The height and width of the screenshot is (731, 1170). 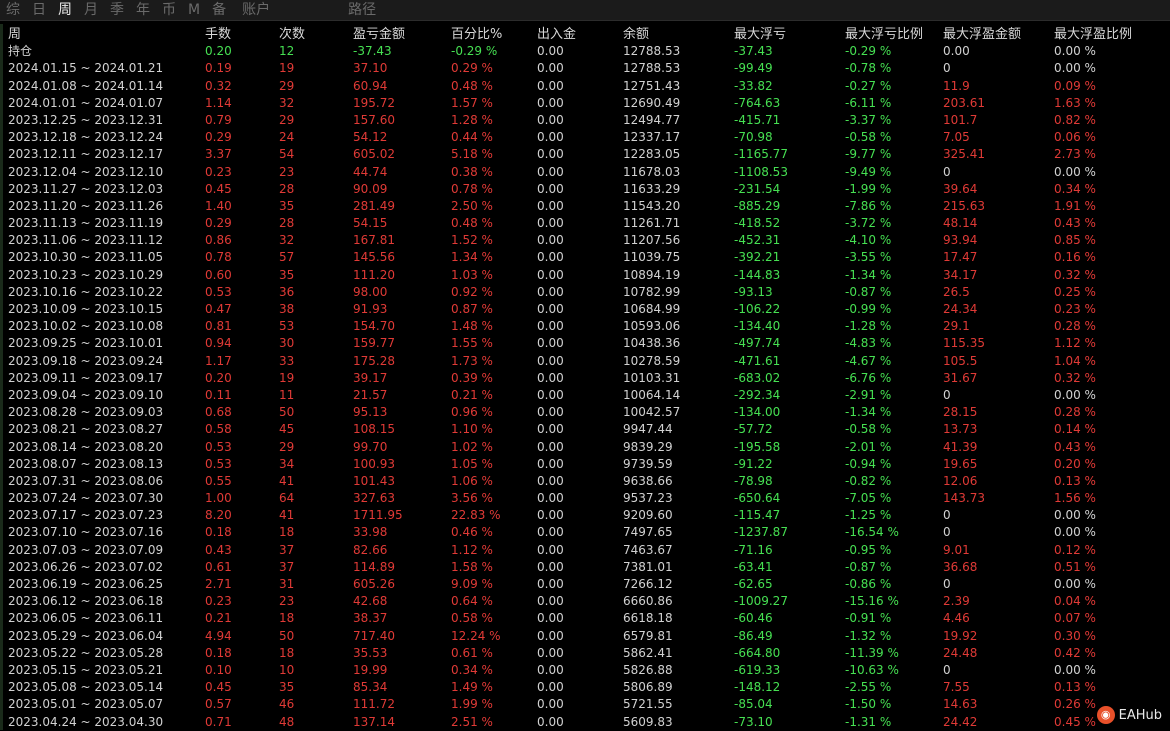 What do you see at coordinates (757, 223) in the screenshot?
I see `cell-col-7: -418.52` at bounding box center [757, 223].